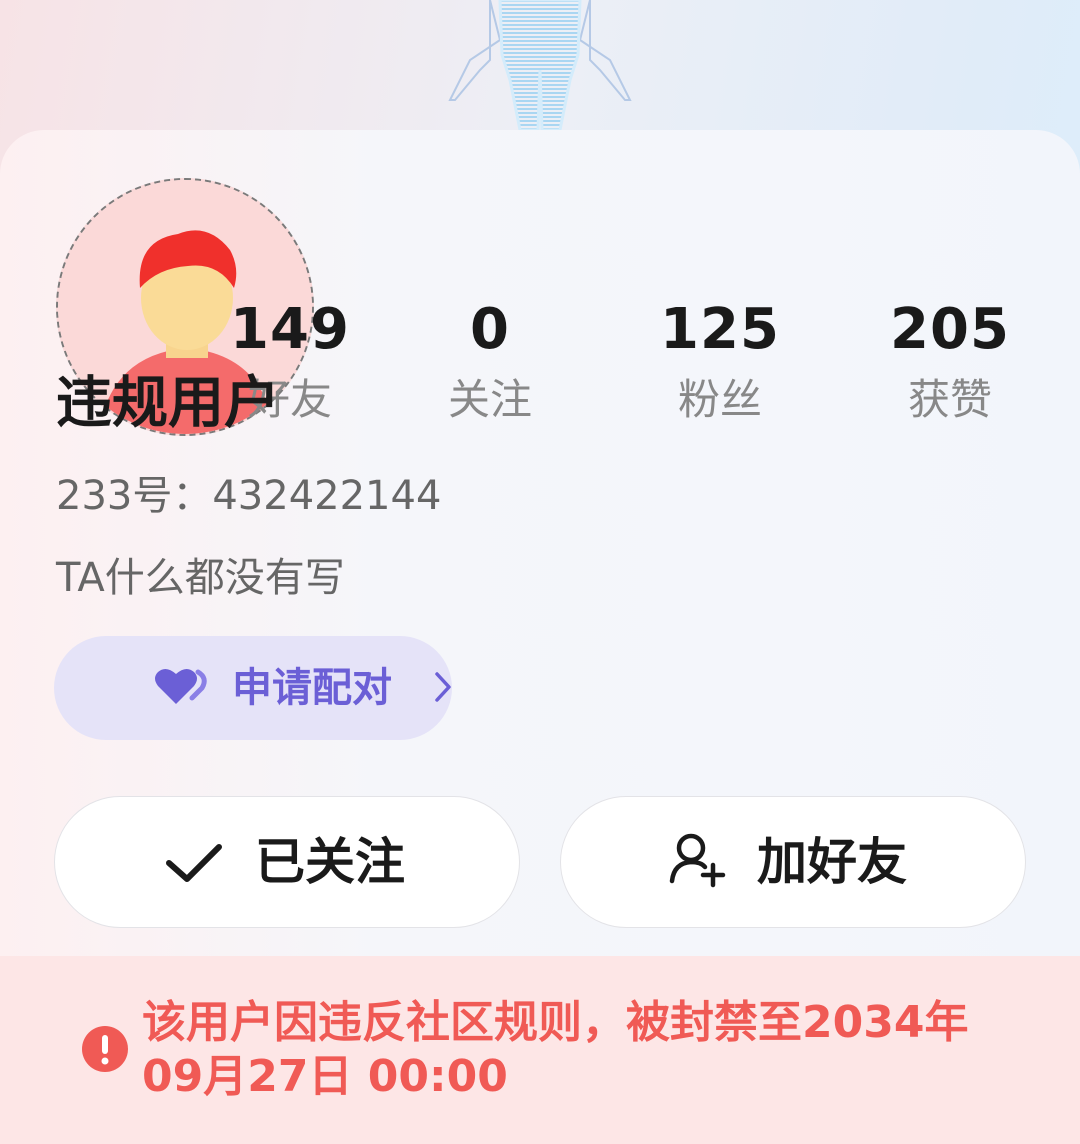 The image size is (1080, 1144). What do you see at coordinates (832, 862) in the screenshot?
I see `add-friend-label: 加好友` at bounding box center [832, 862].